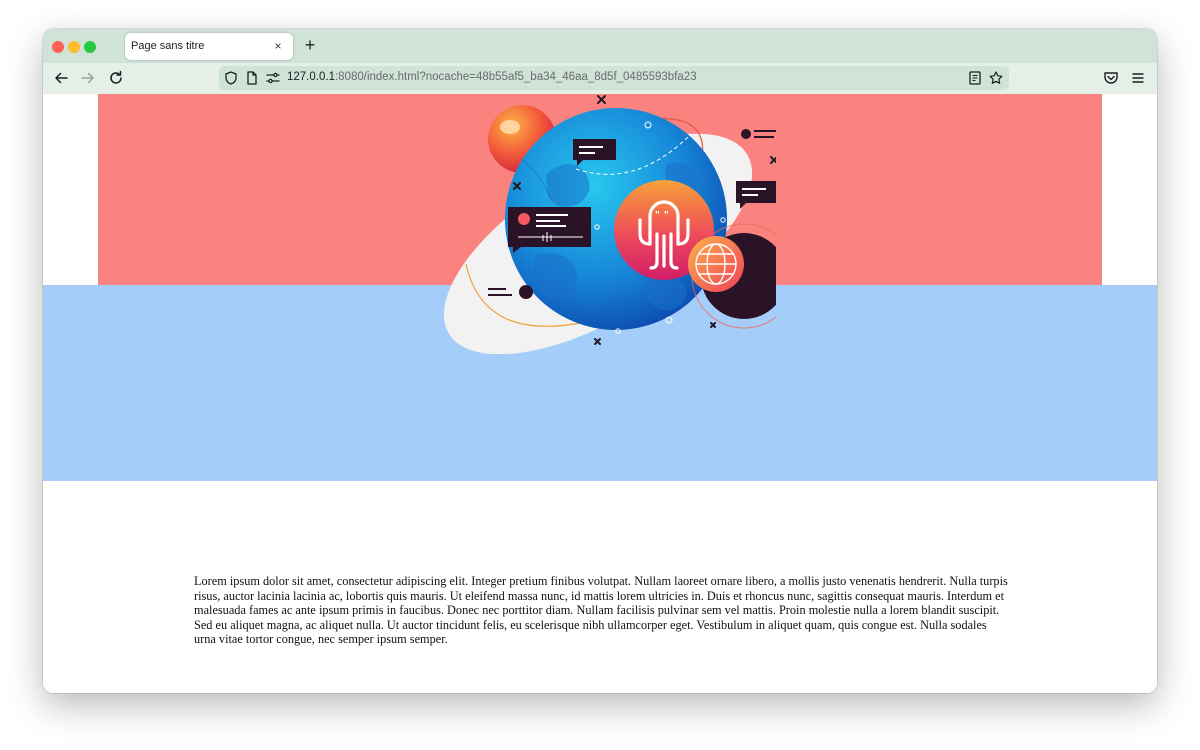  I want to click on url-host: 127.0.0.1, so click(311, 77).